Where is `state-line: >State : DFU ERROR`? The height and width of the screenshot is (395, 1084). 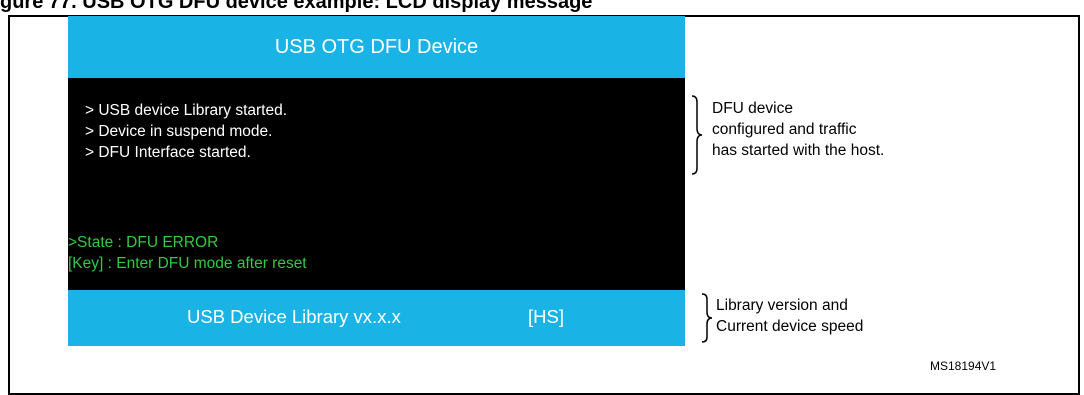 state-line: >State : DFU ERROR is located at coordinates (143, 242).